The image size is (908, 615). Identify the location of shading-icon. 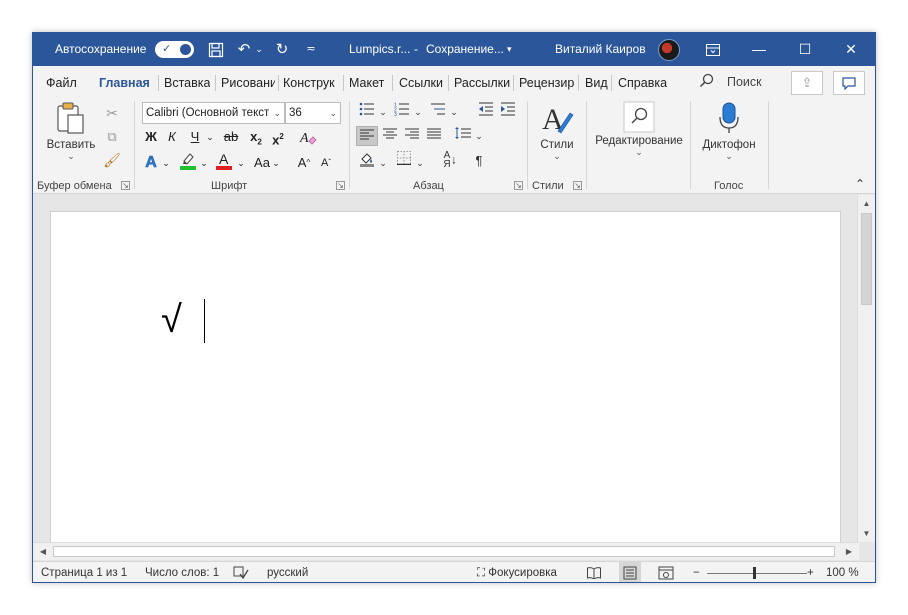
(367, 161).